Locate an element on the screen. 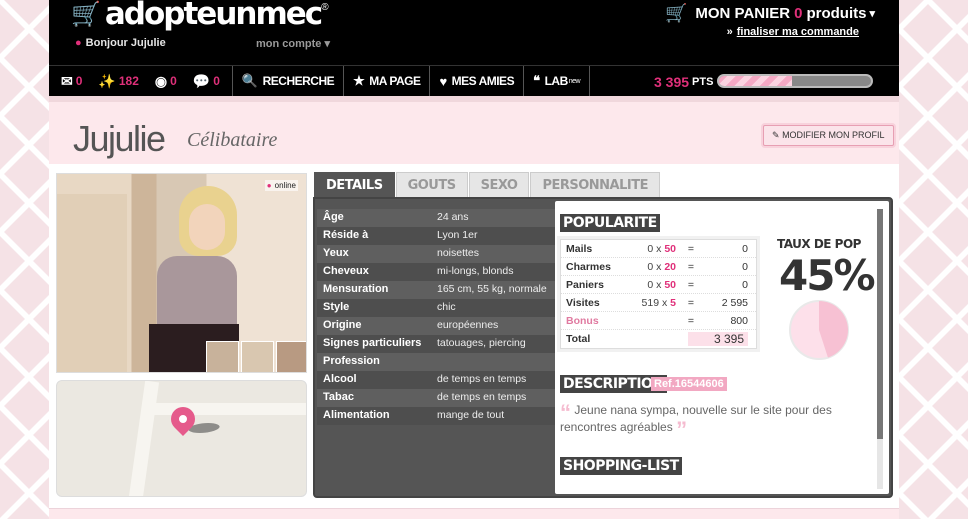 This screenshot has height=519, width=968. points-progress-bar is located at coordinates (795, 81).